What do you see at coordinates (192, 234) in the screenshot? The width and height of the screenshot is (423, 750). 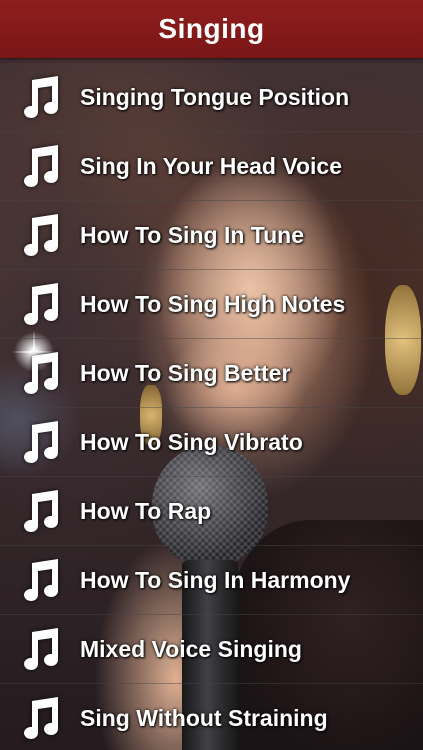 I see `list-item-label: How To Sing In Tune` at bounding box center [192, 234].